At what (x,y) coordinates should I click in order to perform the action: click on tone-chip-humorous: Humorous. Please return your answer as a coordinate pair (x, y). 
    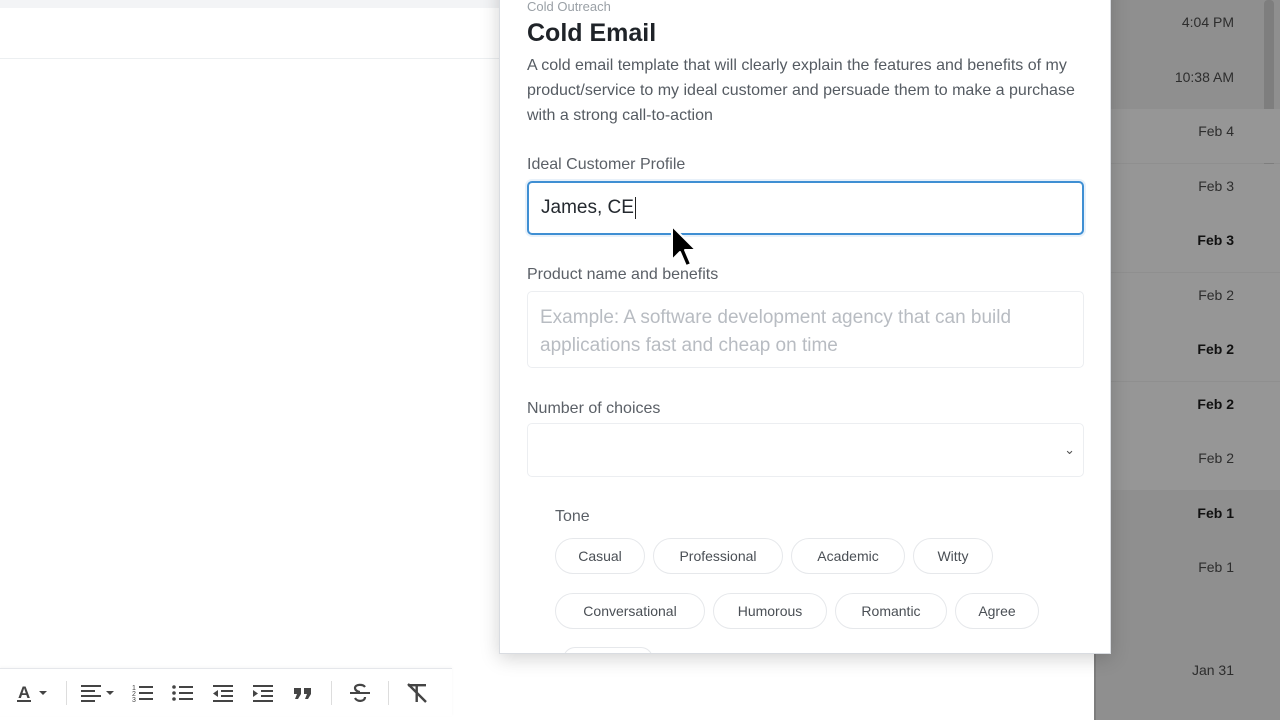
    Looking at the image, I should click on (770, 611).